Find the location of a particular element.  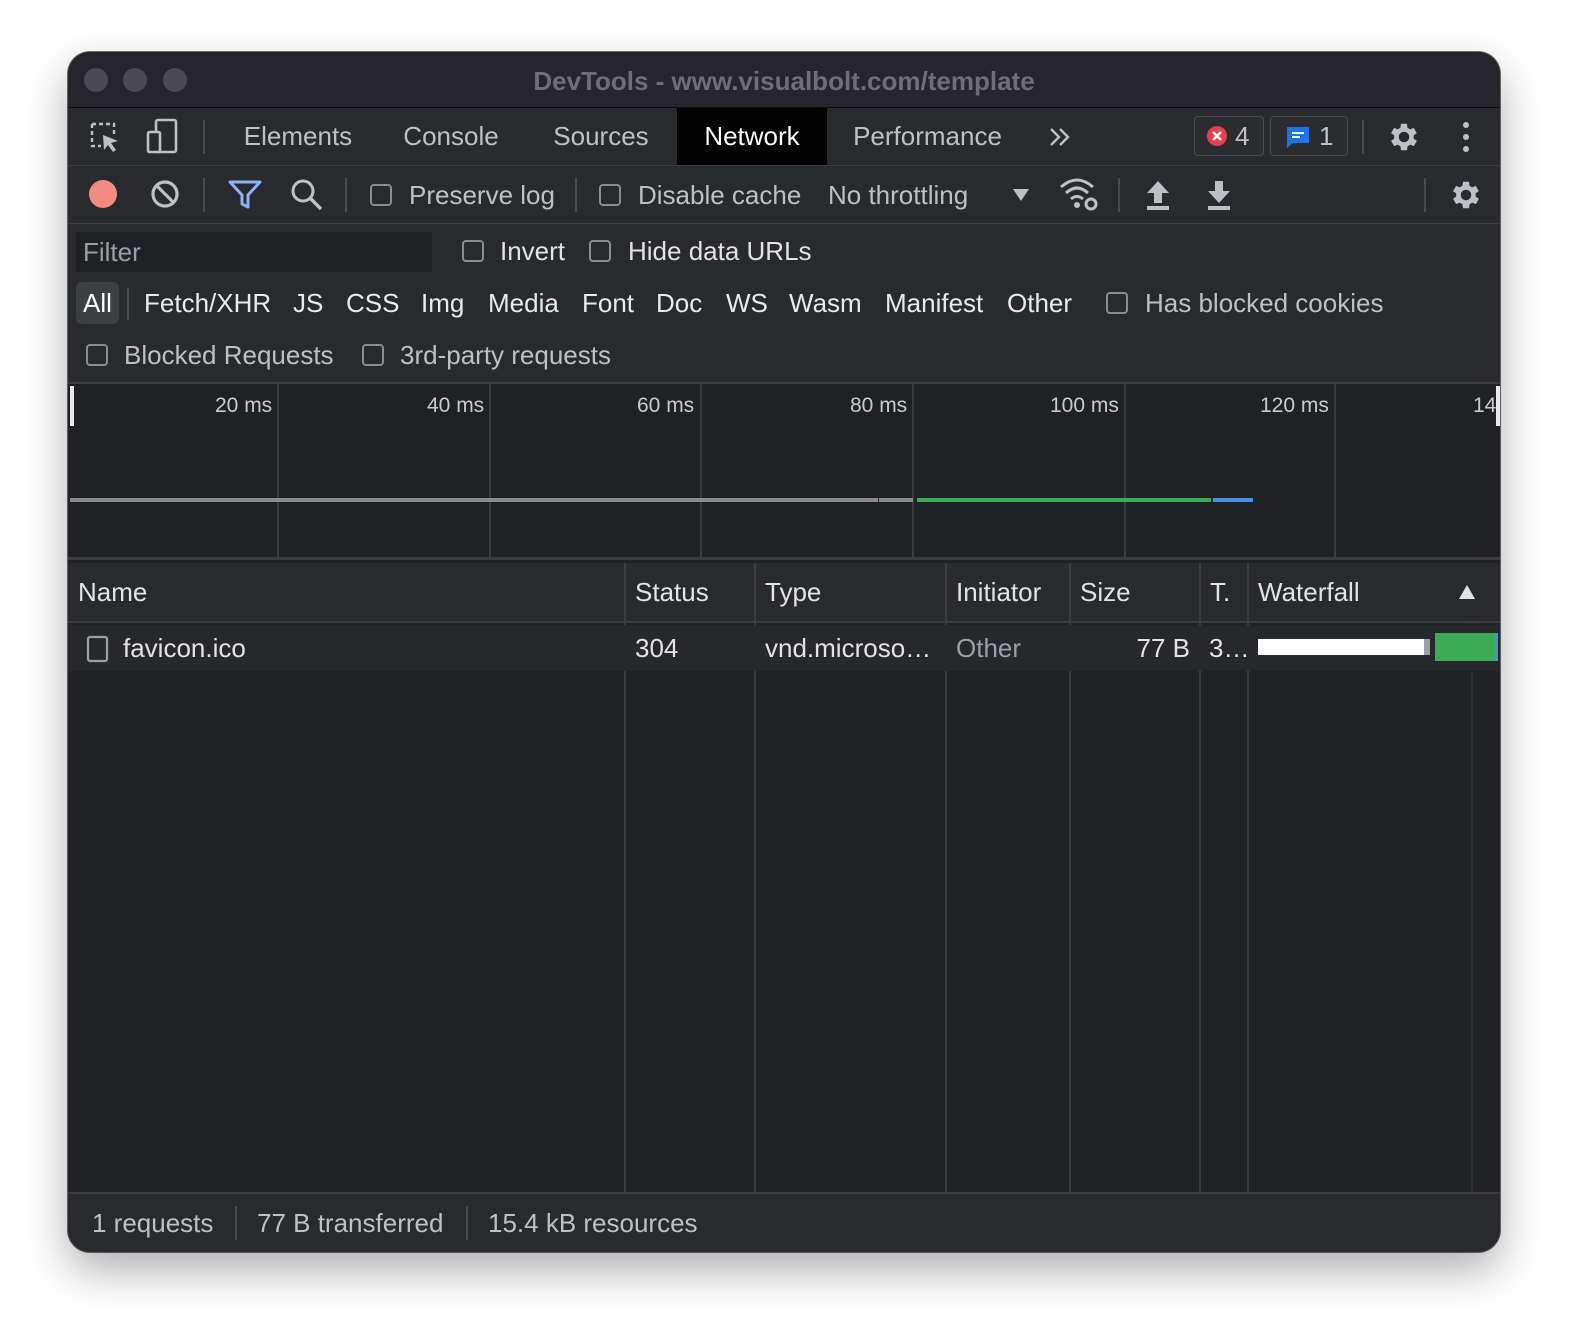

throttling-select: No throttling is located at coordinates (898, 195).